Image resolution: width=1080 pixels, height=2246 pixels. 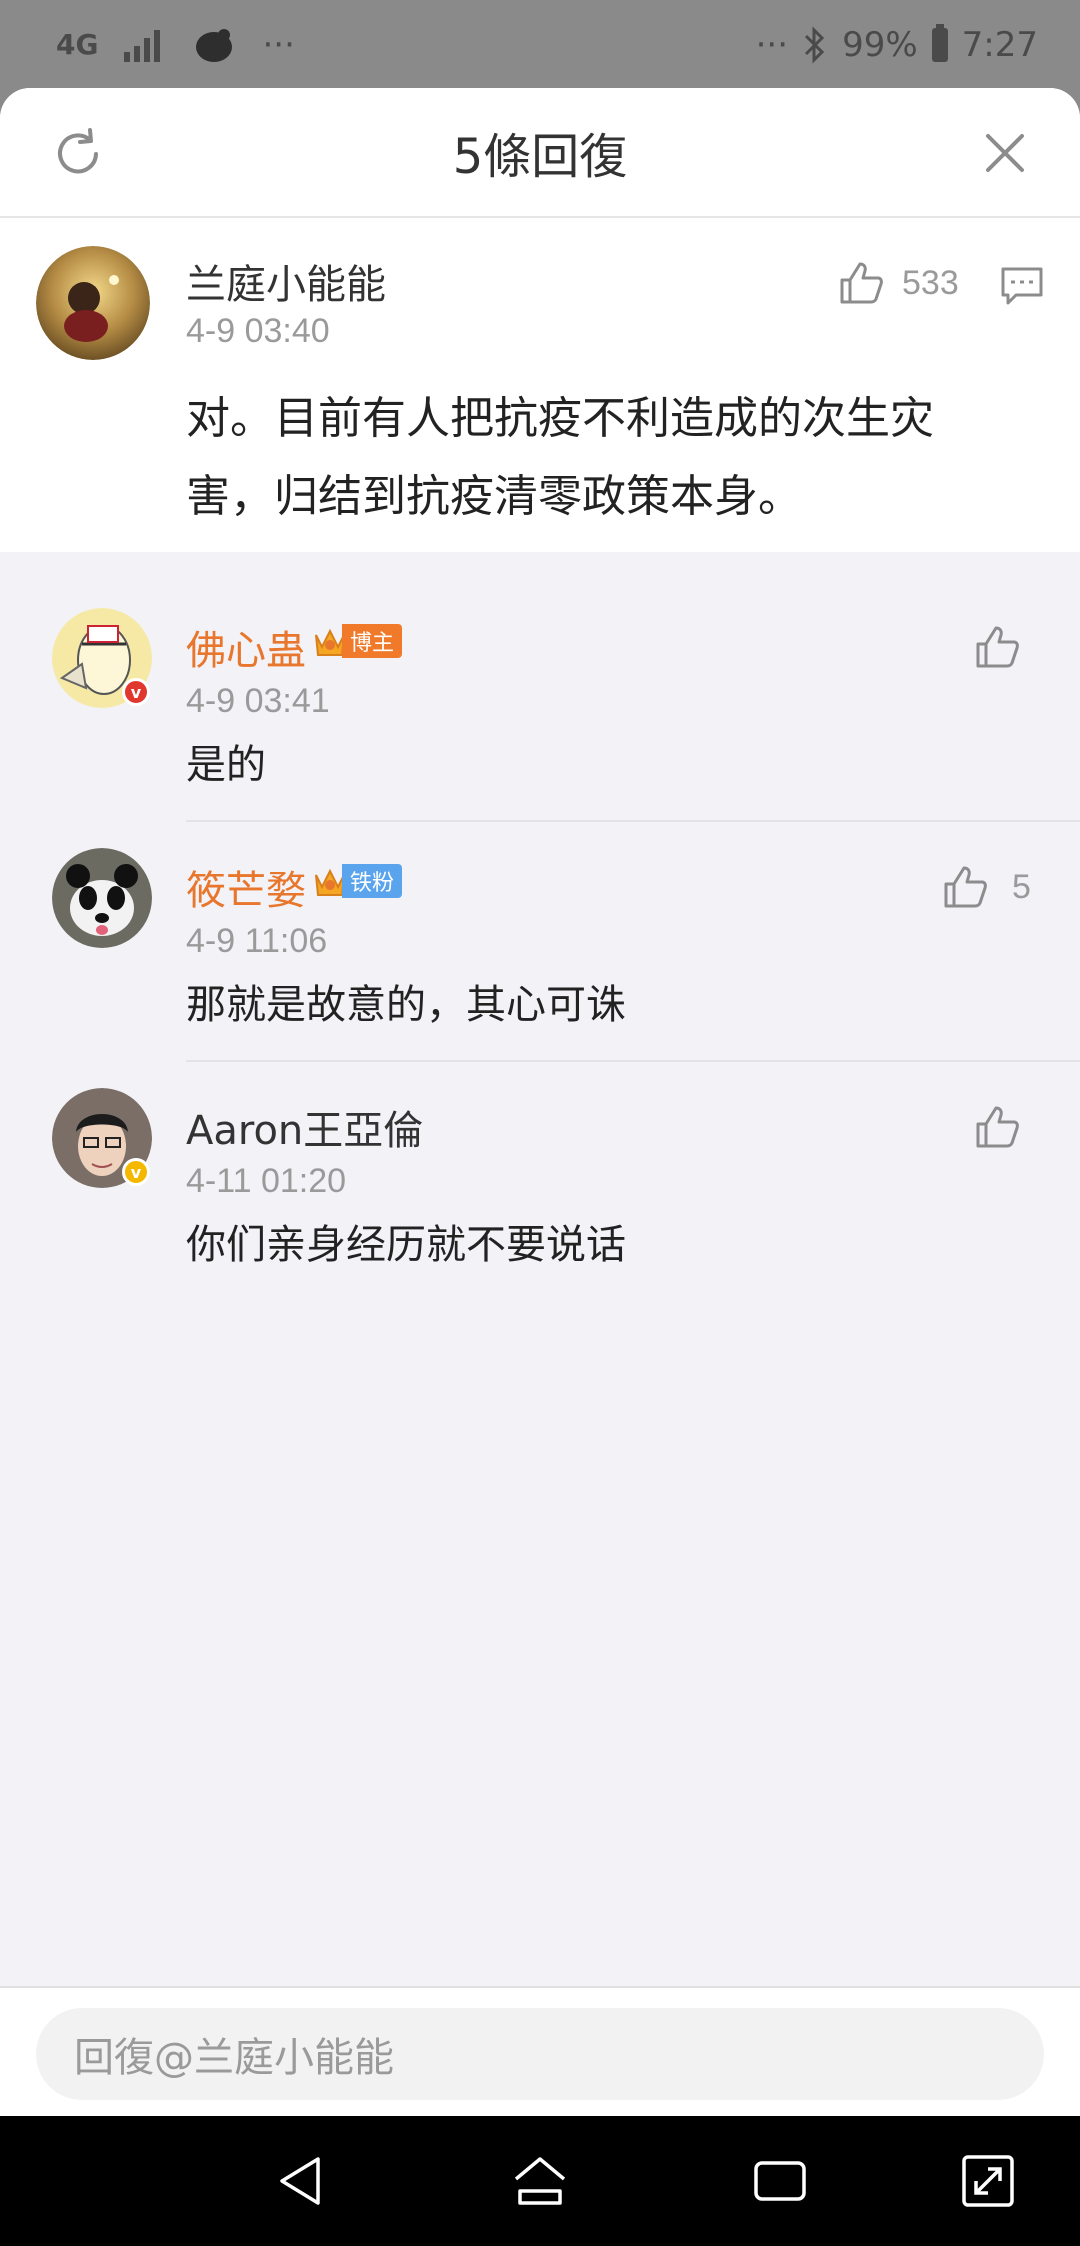 I want to click on app-notification-icon, so click(x=214, y=45).